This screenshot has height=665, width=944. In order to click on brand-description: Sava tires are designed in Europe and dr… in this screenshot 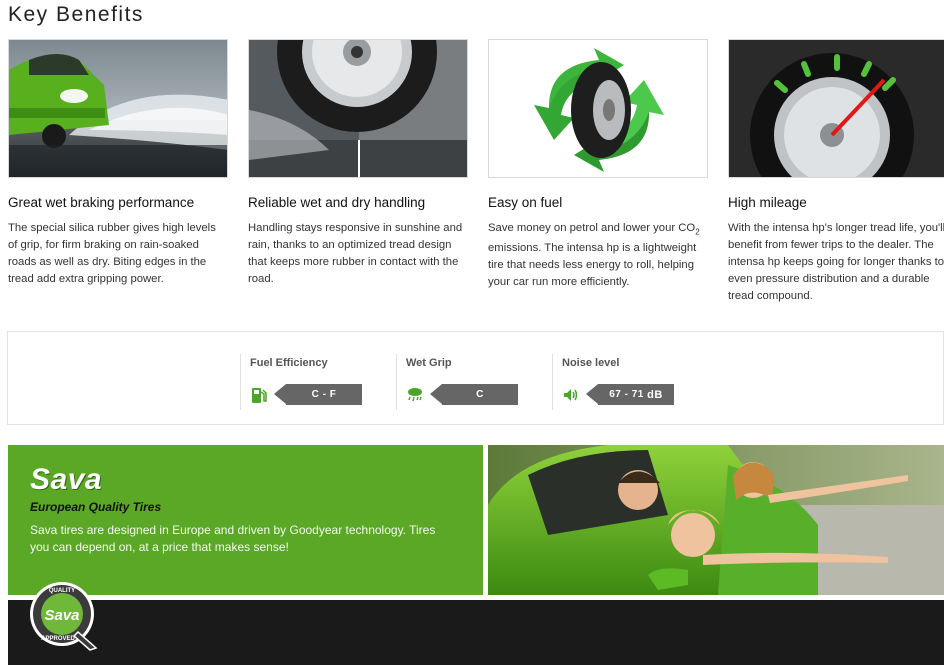, I will do `click(233, 538)`.